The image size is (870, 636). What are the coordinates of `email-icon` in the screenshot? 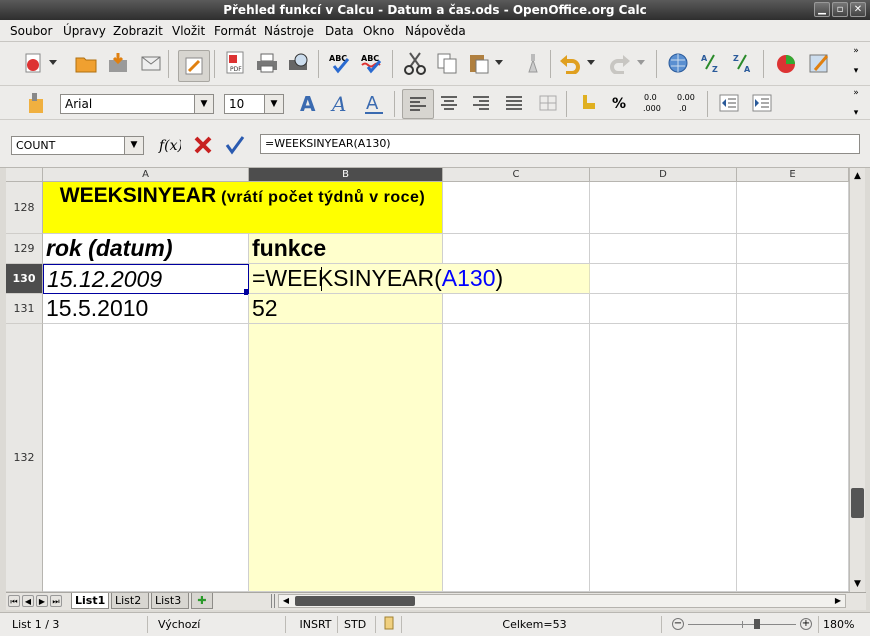 It's located at (151, 63).